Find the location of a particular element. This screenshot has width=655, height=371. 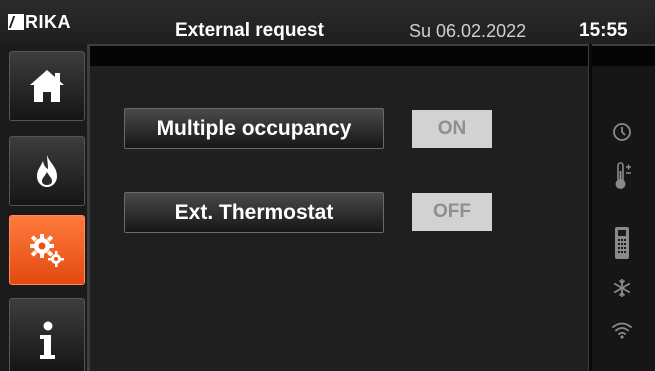

brand-name: RIKA is located at coordinates (48, 22).